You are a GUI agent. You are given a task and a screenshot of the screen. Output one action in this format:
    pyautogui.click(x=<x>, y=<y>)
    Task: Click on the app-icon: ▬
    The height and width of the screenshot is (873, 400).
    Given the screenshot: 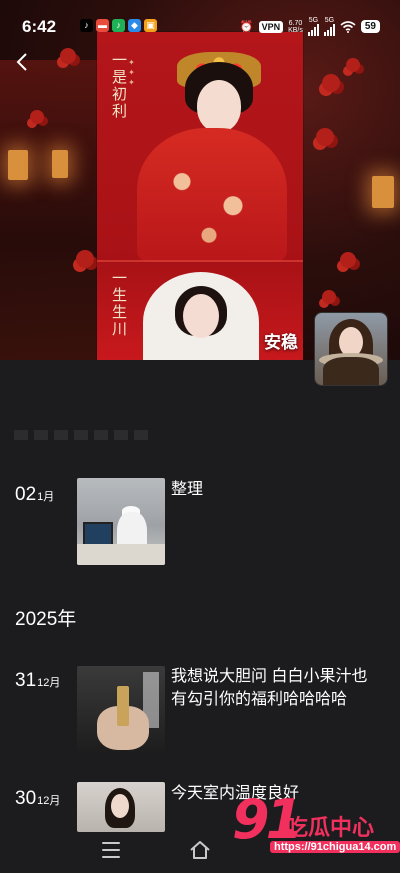 What is the action you would take?
    pyautogui.click(x=102, y=25)
    